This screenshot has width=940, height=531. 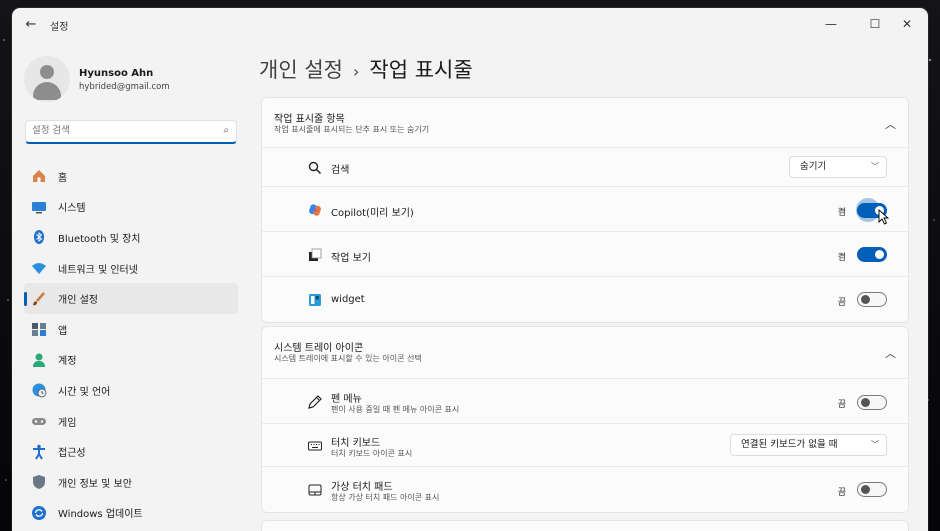 What do you see at coordinates (395, 409) in the screenshot?
I see `row-description: 펜이 사용 중일 때 펜 메뉴 아이콘 표시` at bounding box center [395, 409].